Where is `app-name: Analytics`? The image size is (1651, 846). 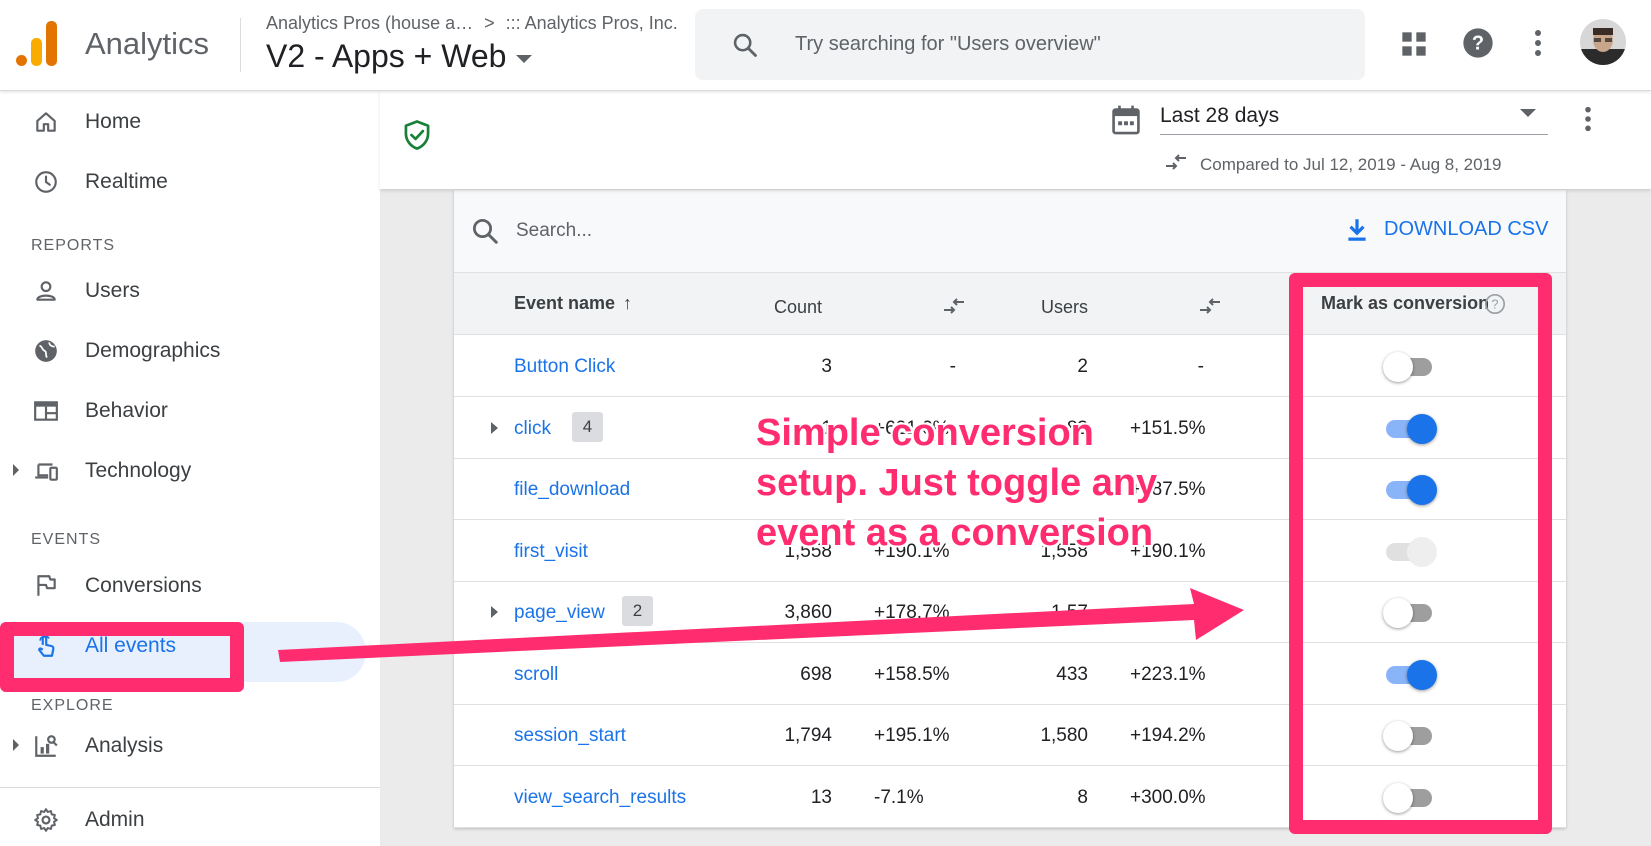 app-name: Analytics is located at coordinates (147, 44).